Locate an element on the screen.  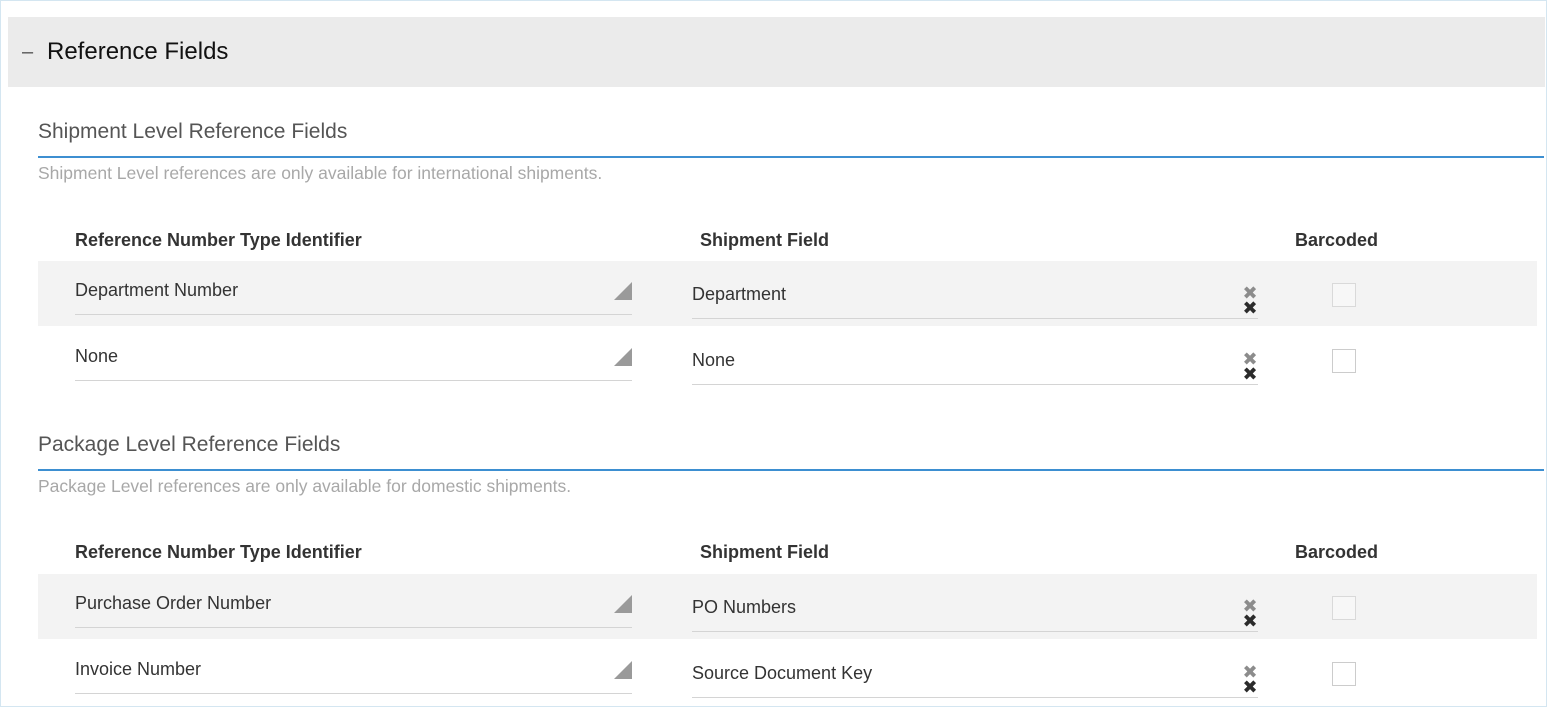
table-row: None None ✖ ✖ is located at coordinates (787, 359).